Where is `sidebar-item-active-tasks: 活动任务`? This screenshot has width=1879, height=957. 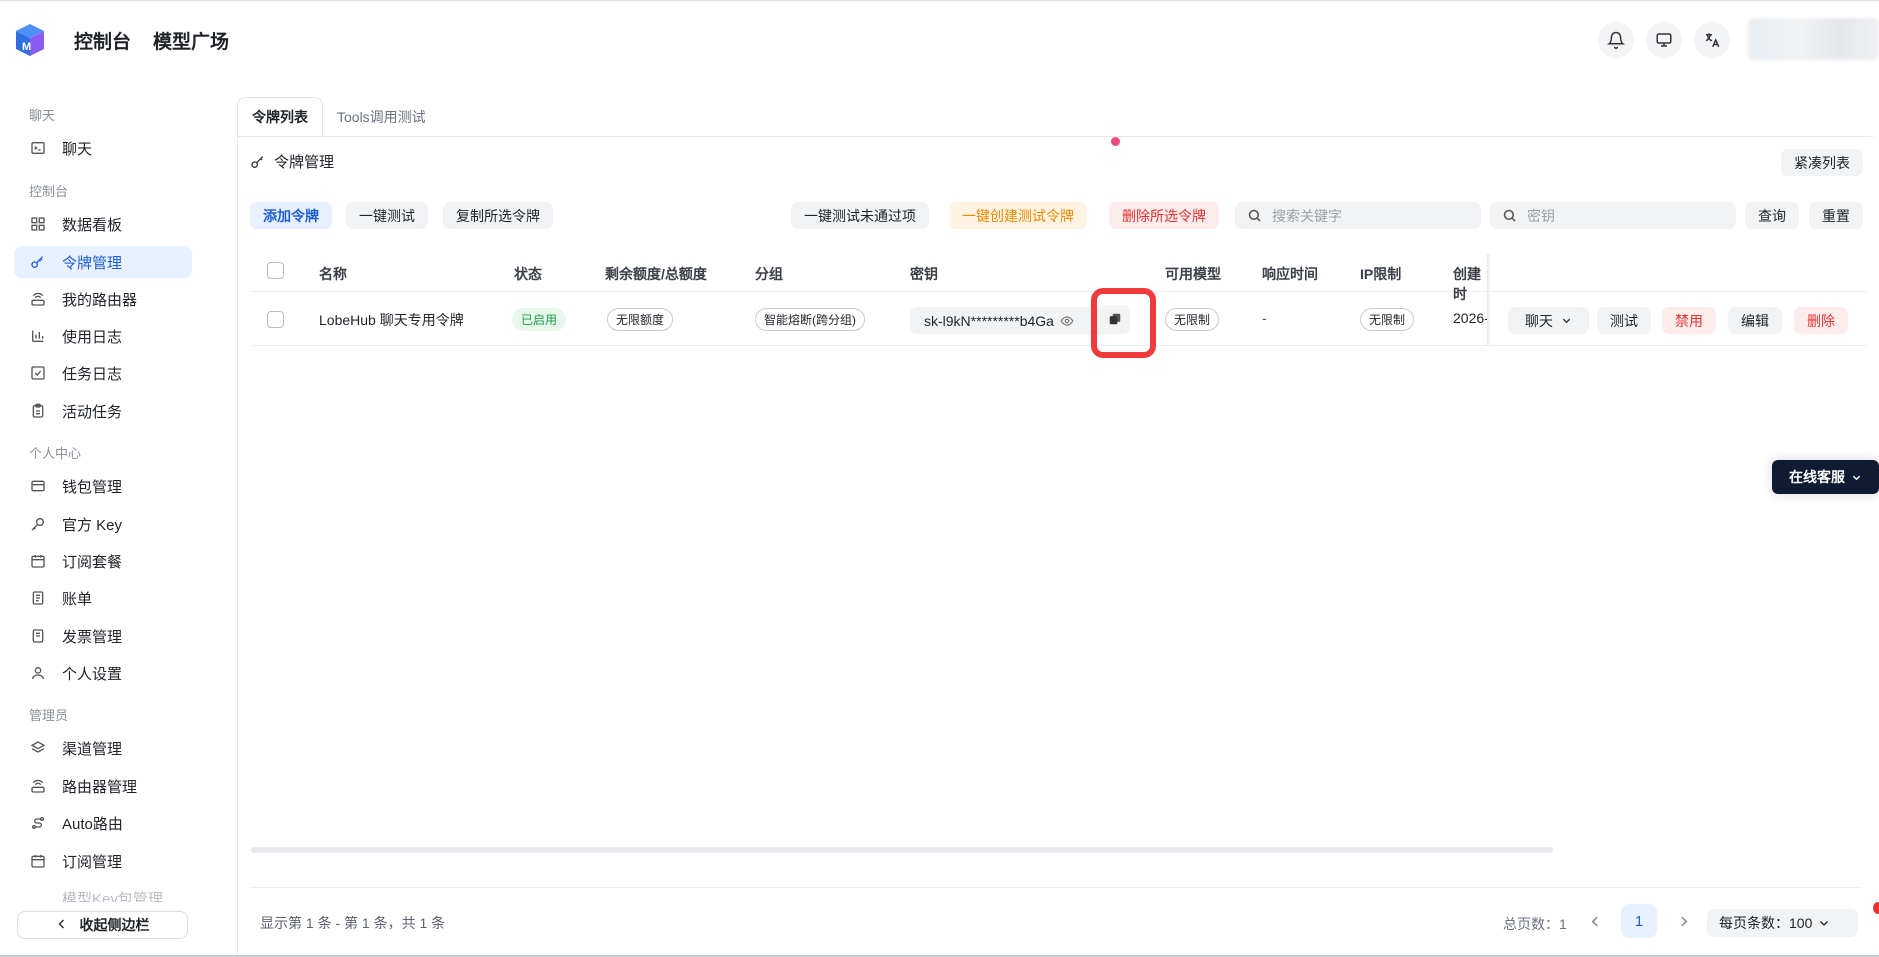
sidebar-item-active-tasks: 活动任务 is located at coordinates (103, 411).